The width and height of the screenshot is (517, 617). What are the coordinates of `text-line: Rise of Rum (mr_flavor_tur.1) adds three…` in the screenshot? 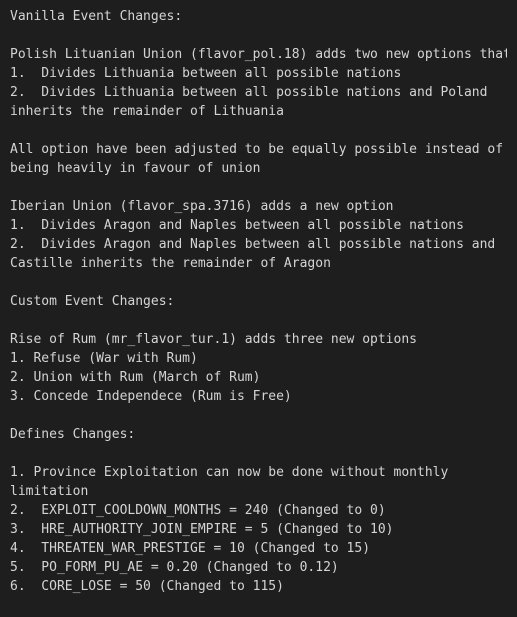 It's located at (213, 339).